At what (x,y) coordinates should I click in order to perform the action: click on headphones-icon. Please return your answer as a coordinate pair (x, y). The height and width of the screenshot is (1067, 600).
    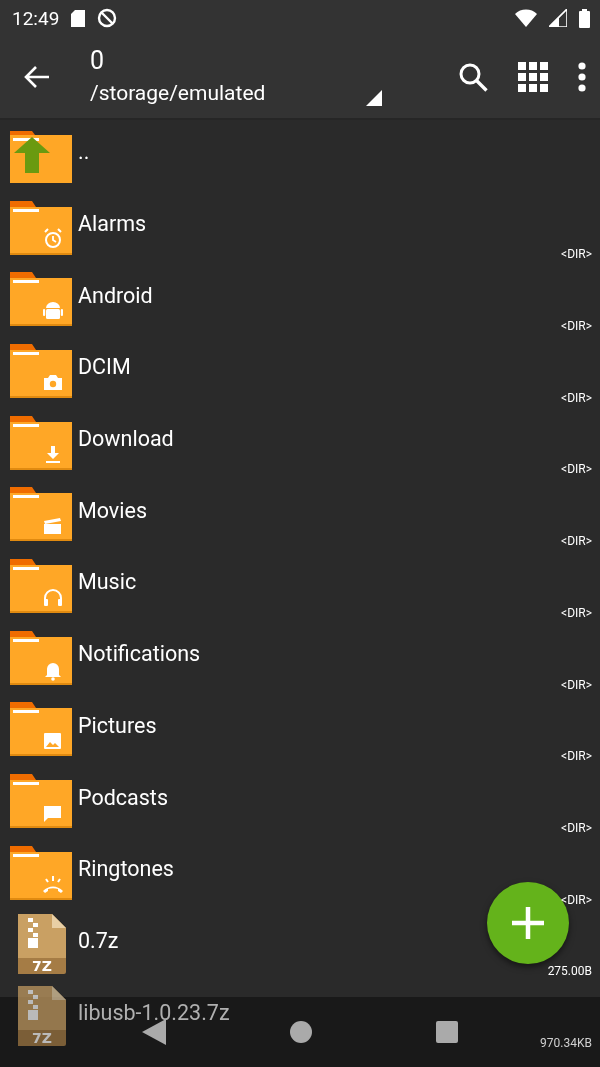
    Looking at the image, I should click on (53, 597).